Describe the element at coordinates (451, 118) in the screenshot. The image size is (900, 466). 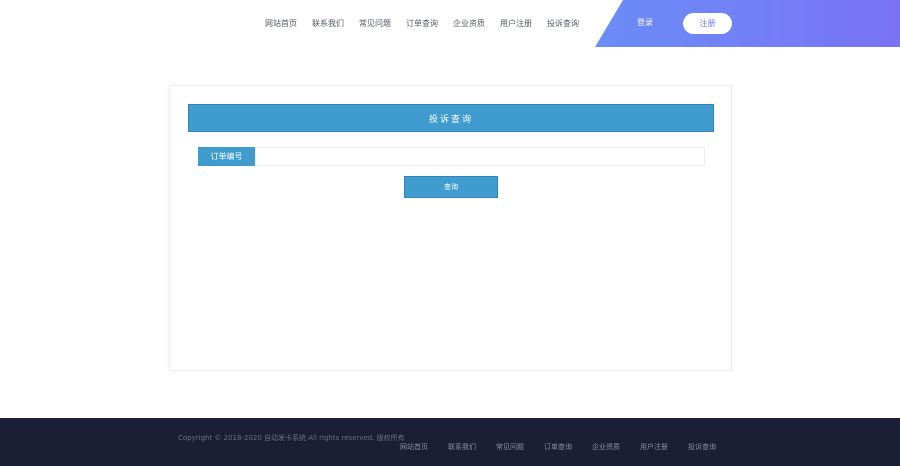
I see `panel-title: 投诉查询` at that location.